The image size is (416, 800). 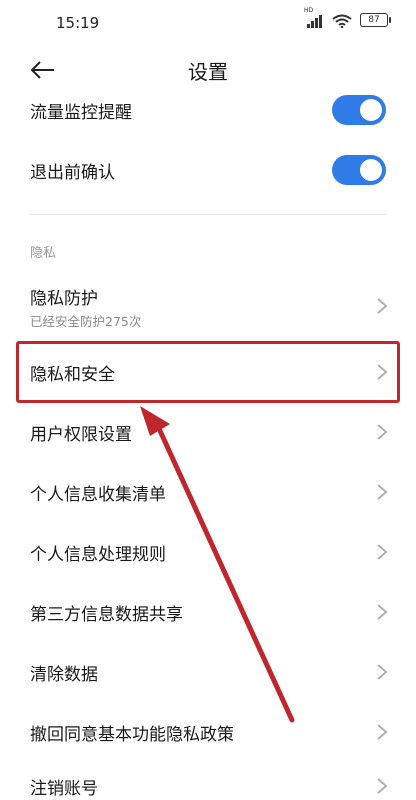 I want to click on status-time: 15:19, so click(x=78, y=23).